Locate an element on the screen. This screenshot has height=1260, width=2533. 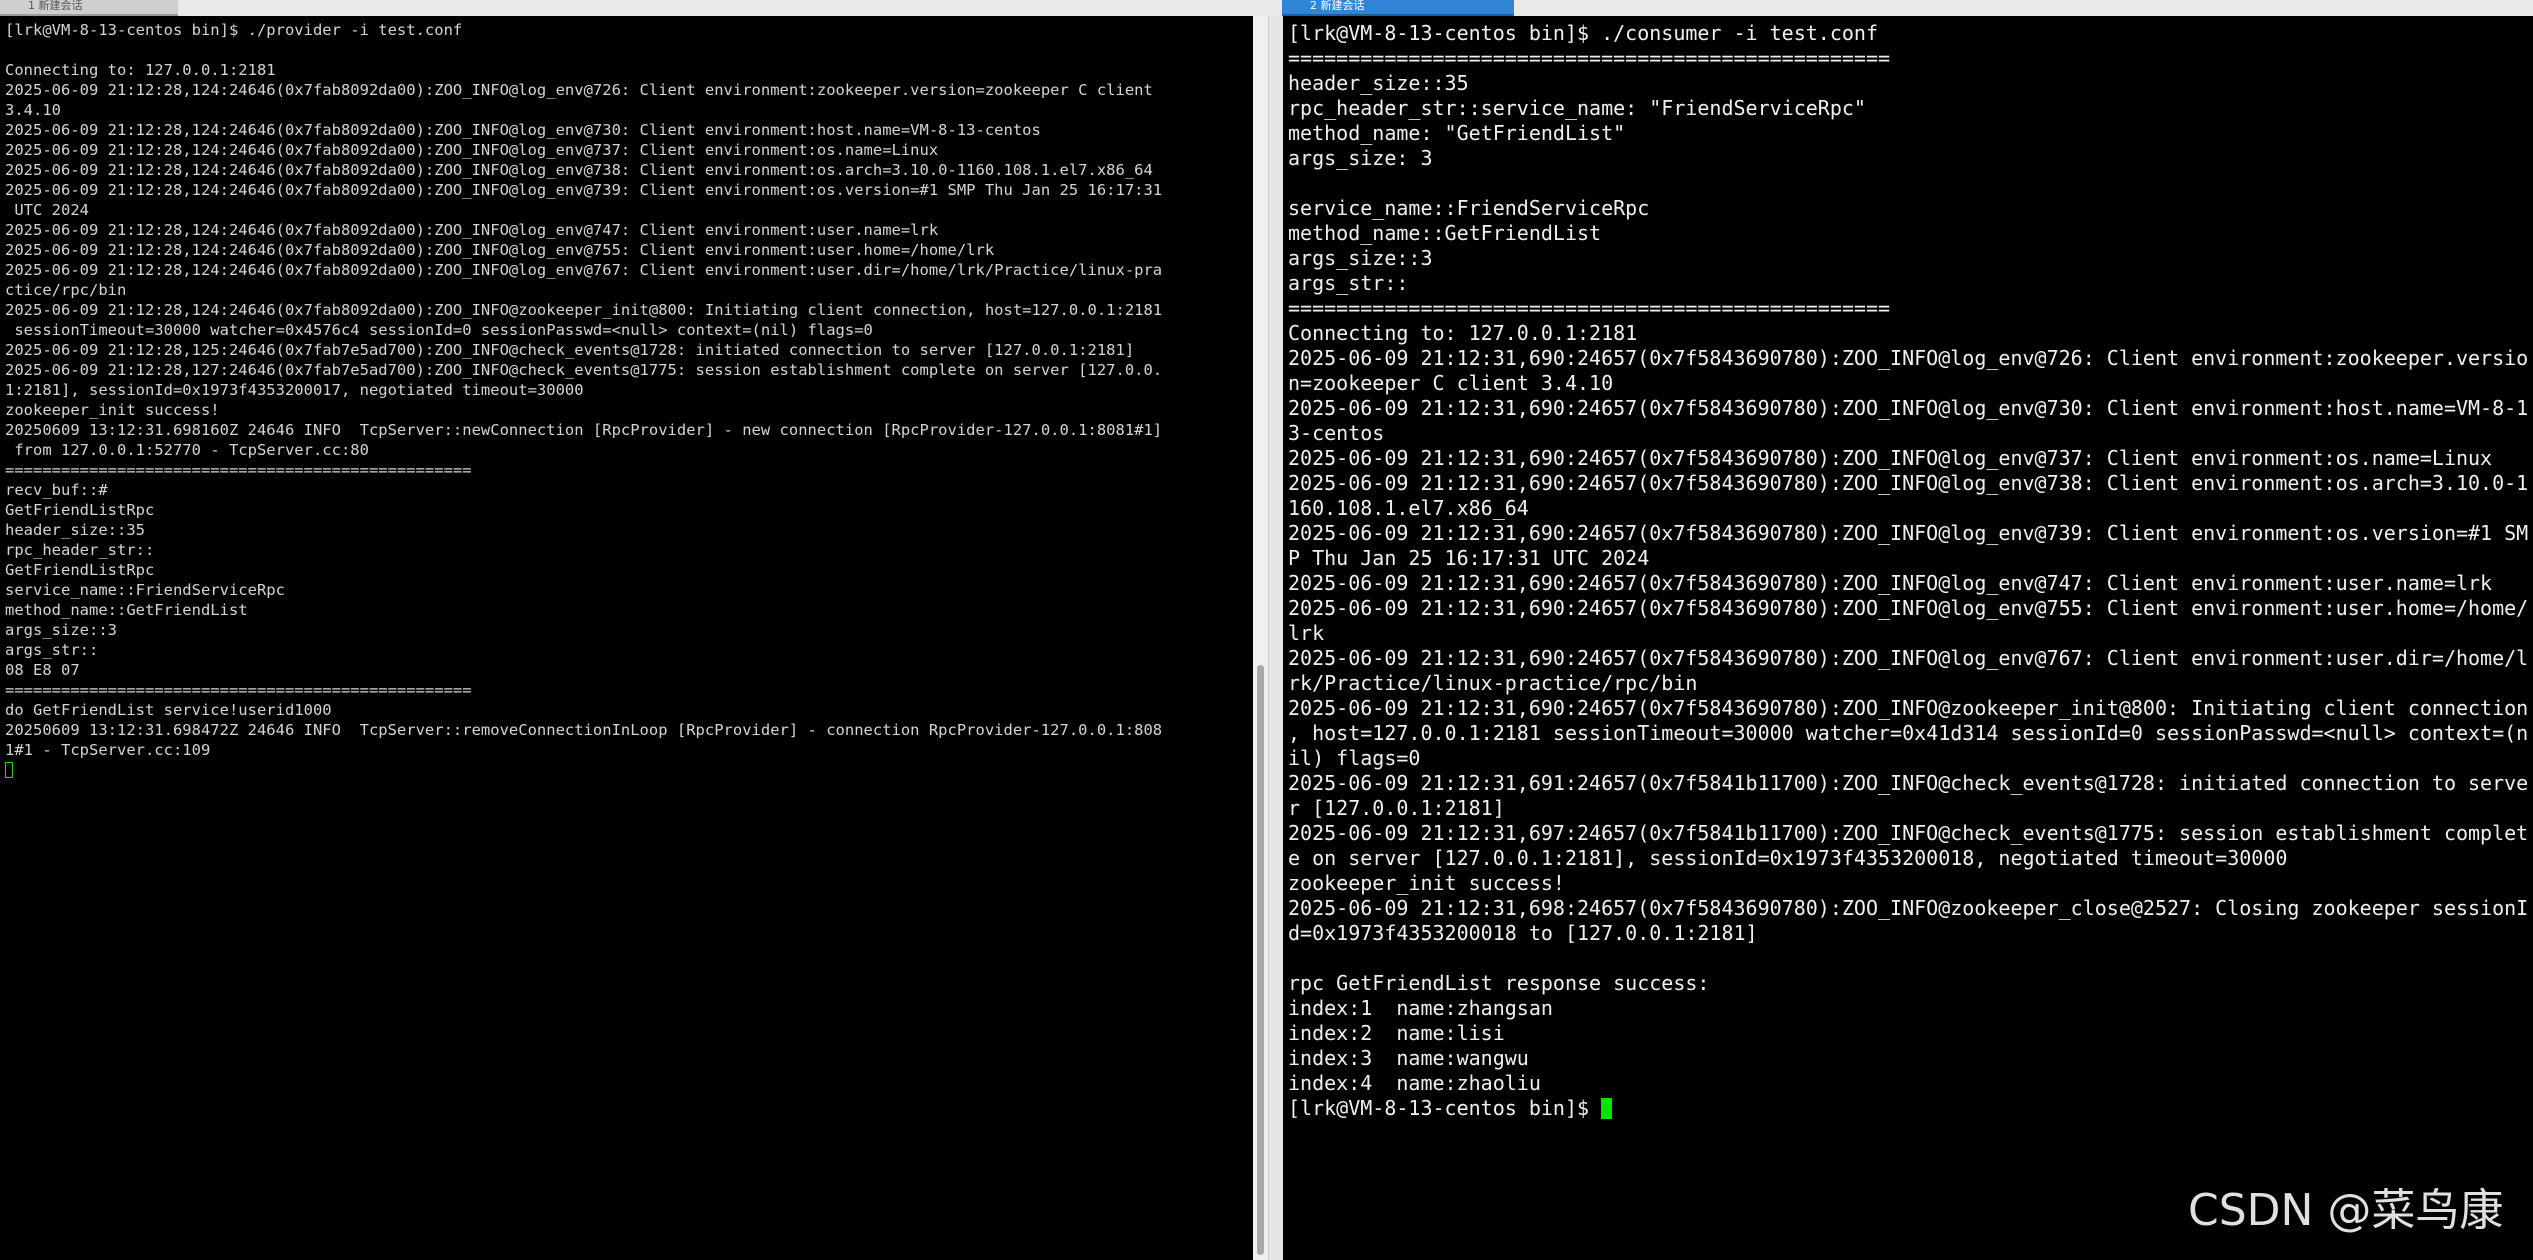
terminal-line: method_name: "GetFriendList" is located at coordinates (1457, 133).